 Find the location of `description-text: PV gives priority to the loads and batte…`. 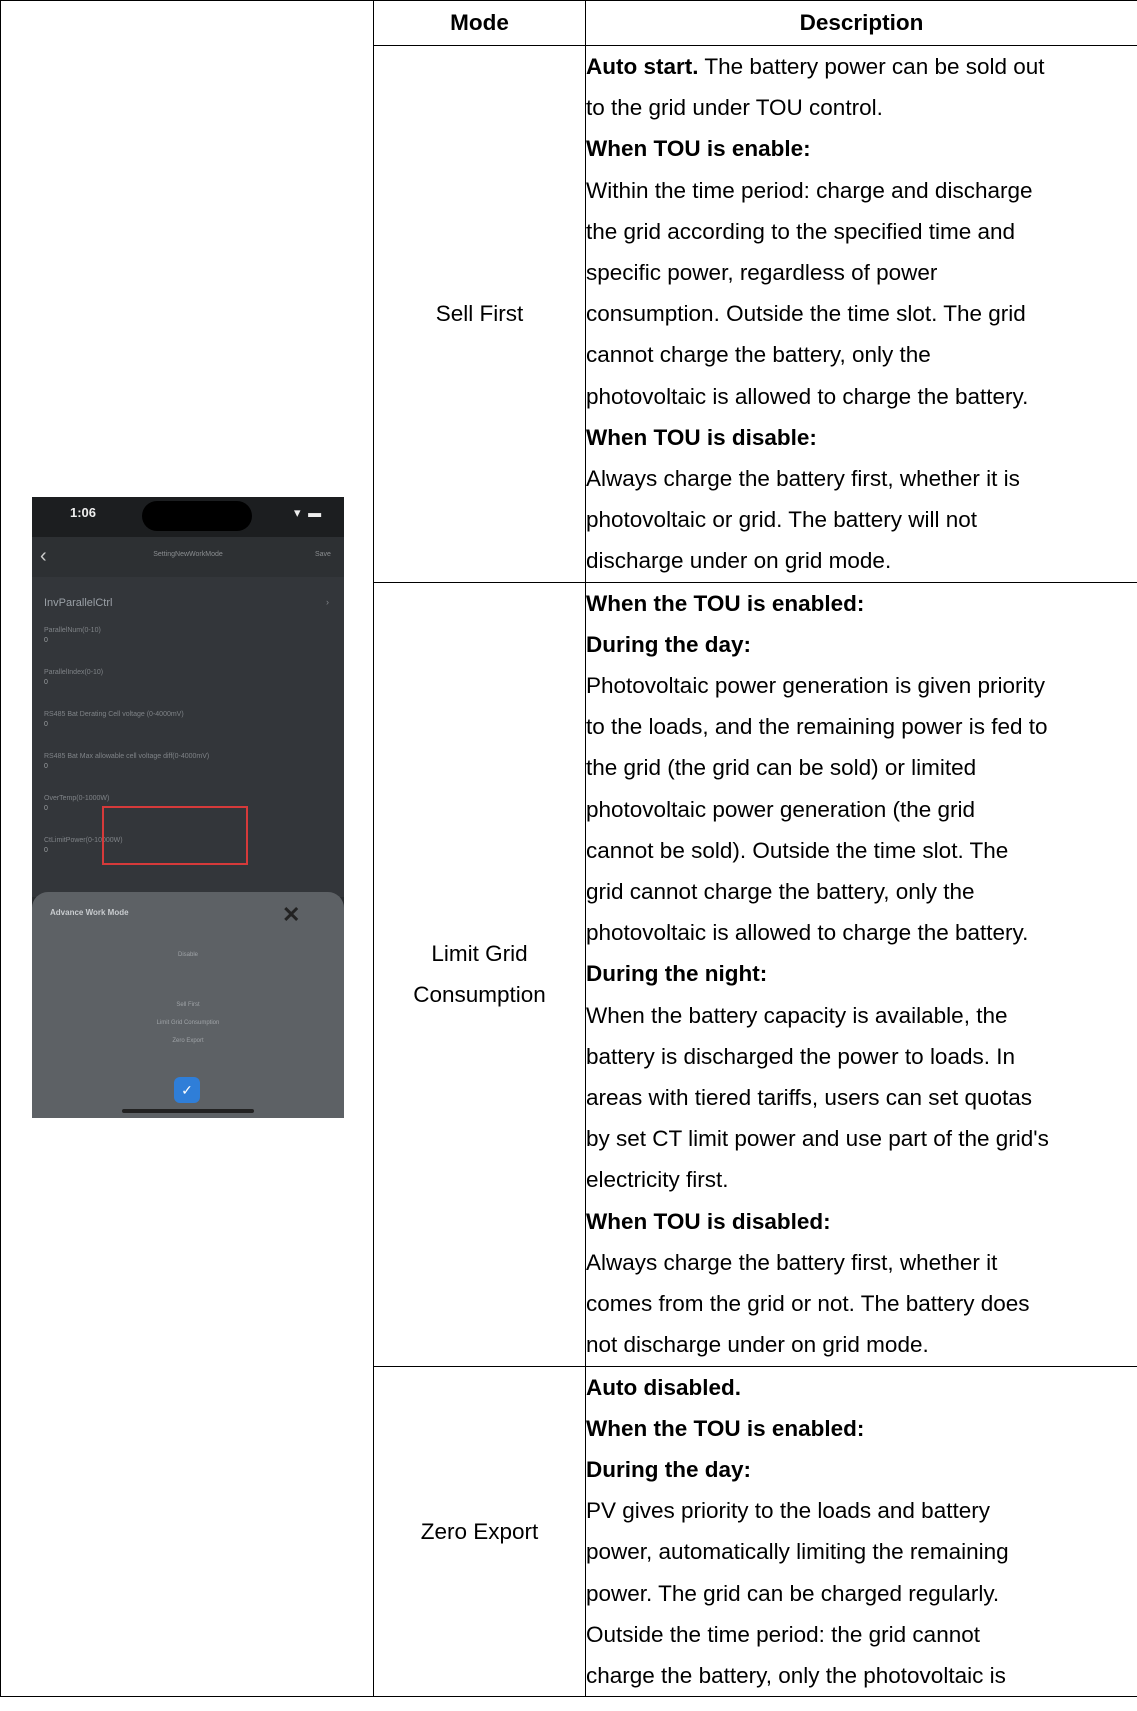

description-text: PV gives priority to the loads and batte… is located at coordinates (788, 1511).